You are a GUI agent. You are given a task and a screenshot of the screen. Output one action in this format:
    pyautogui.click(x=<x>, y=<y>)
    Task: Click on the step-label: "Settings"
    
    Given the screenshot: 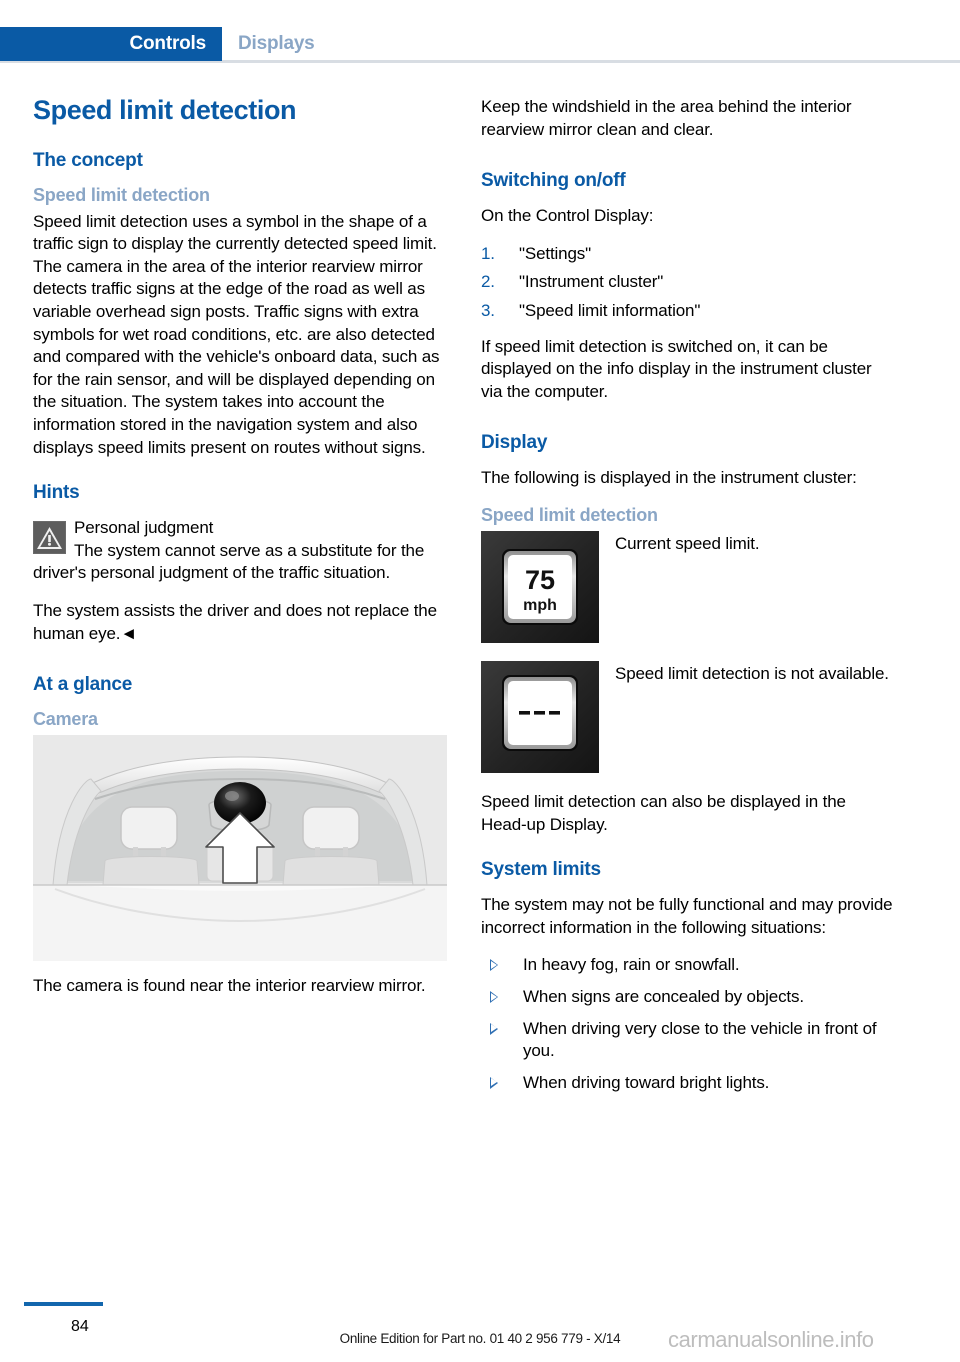 What is the action you would take?
    pyautogui.click(x=555, y=253)
    